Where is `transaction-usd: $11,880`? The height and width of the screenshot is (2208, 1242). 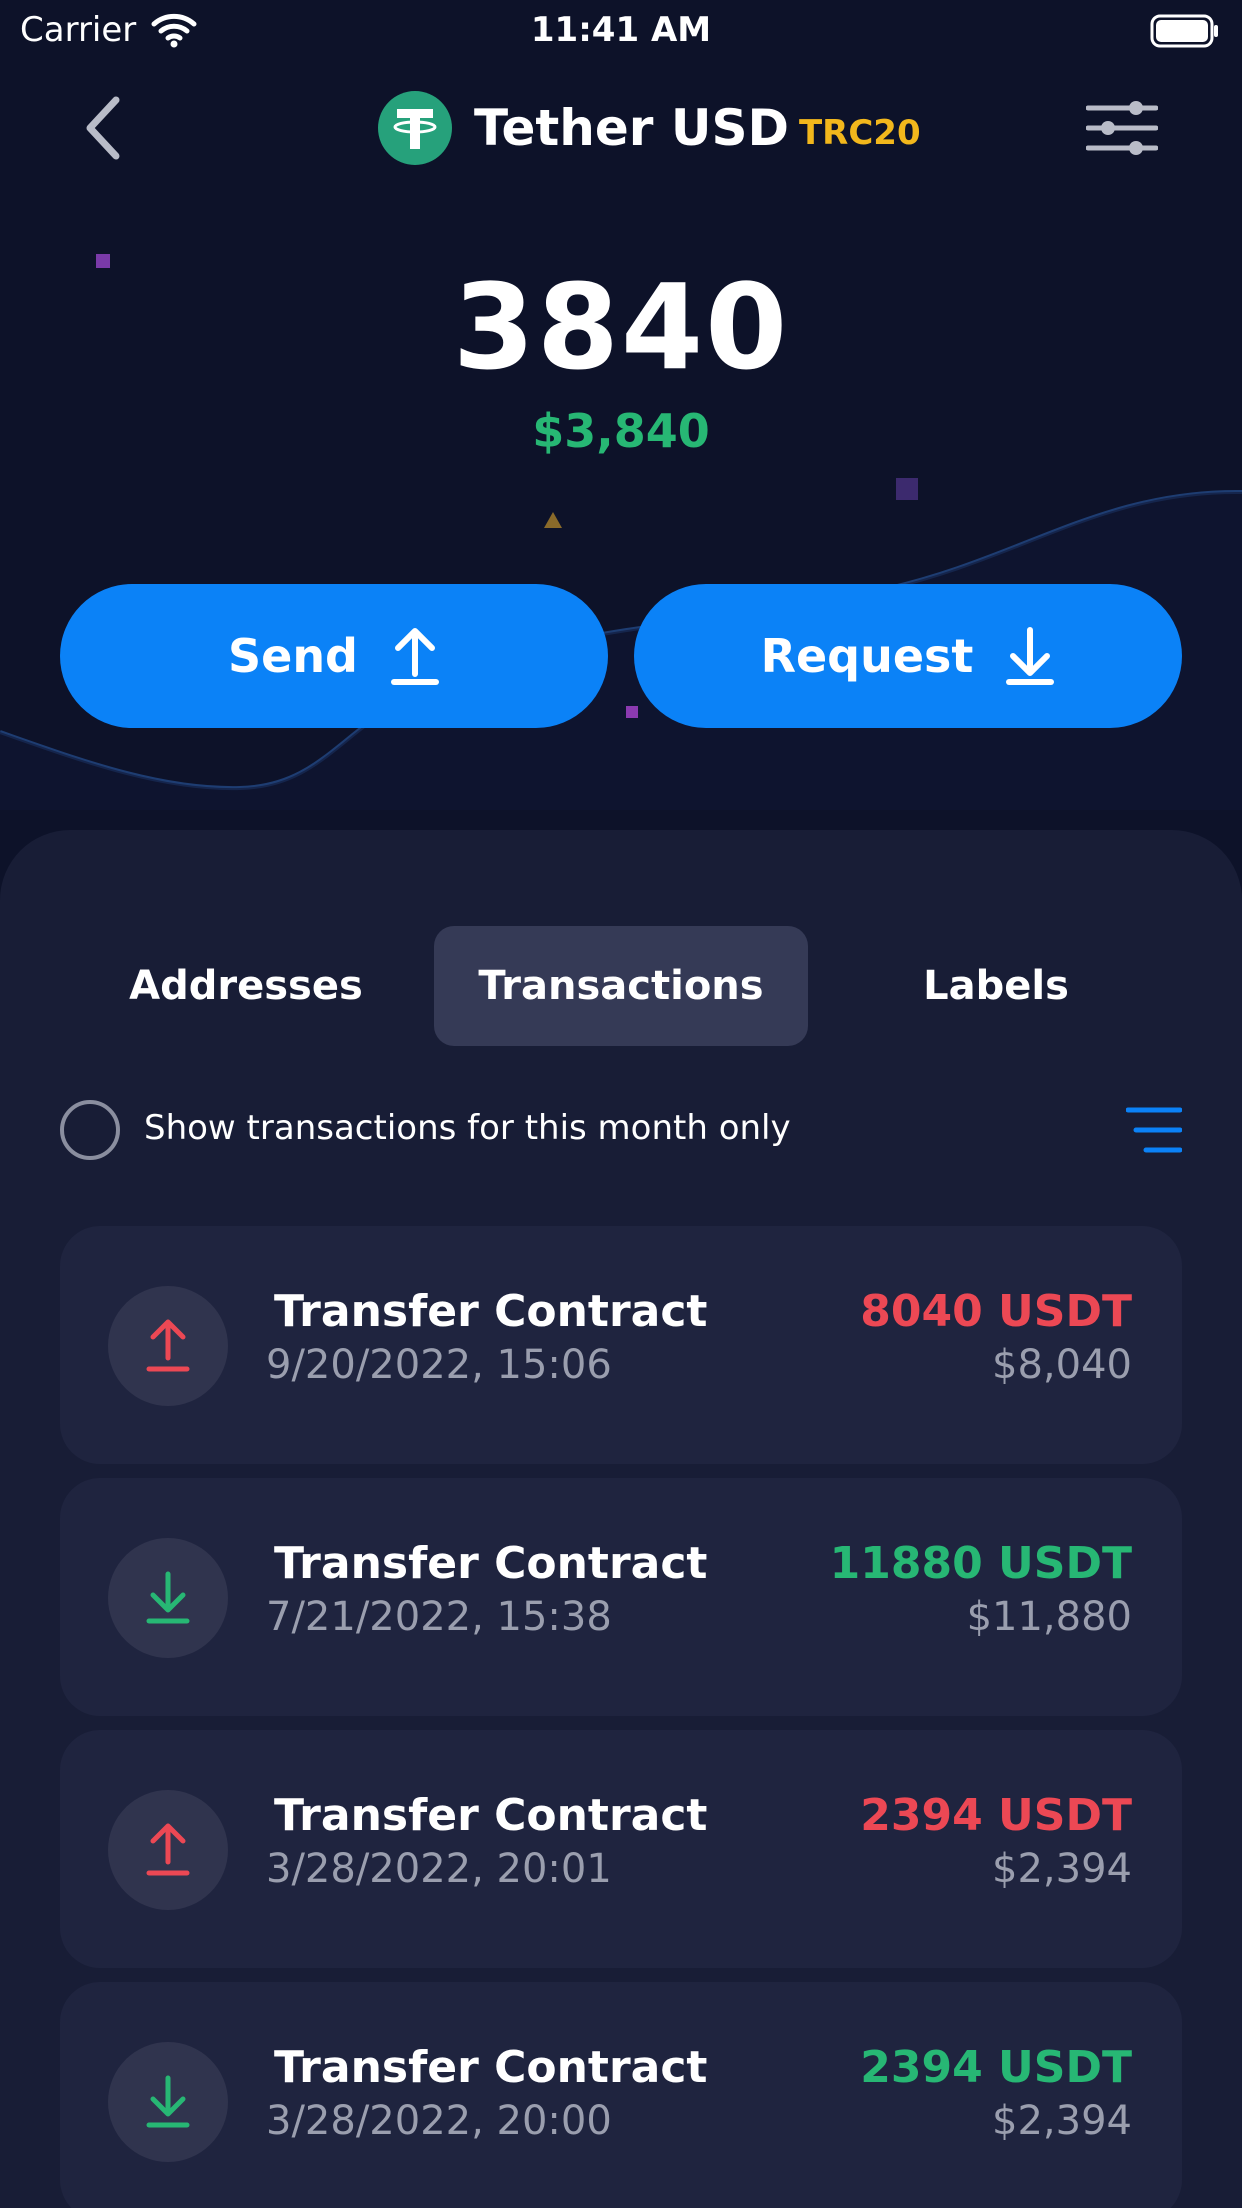 transaction-usd: $11,880 is located at coordinates (1049, 1617).